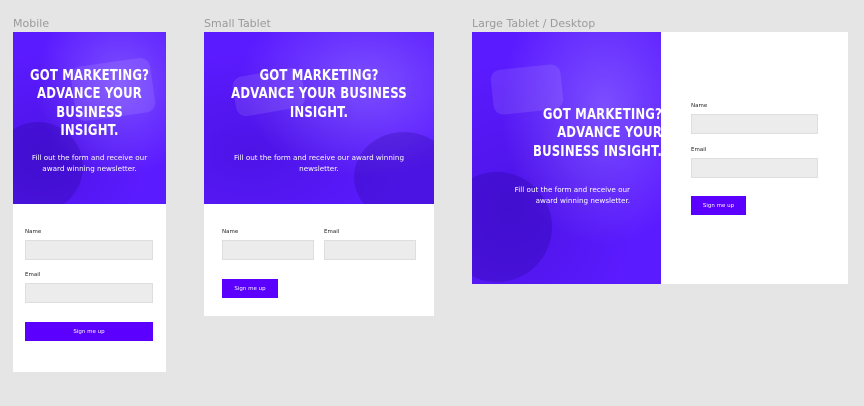 Image resolution: width=864 pixels, height=406 pixels. I want to click on frame-label-mobile: Mobile, so click(31, 23).